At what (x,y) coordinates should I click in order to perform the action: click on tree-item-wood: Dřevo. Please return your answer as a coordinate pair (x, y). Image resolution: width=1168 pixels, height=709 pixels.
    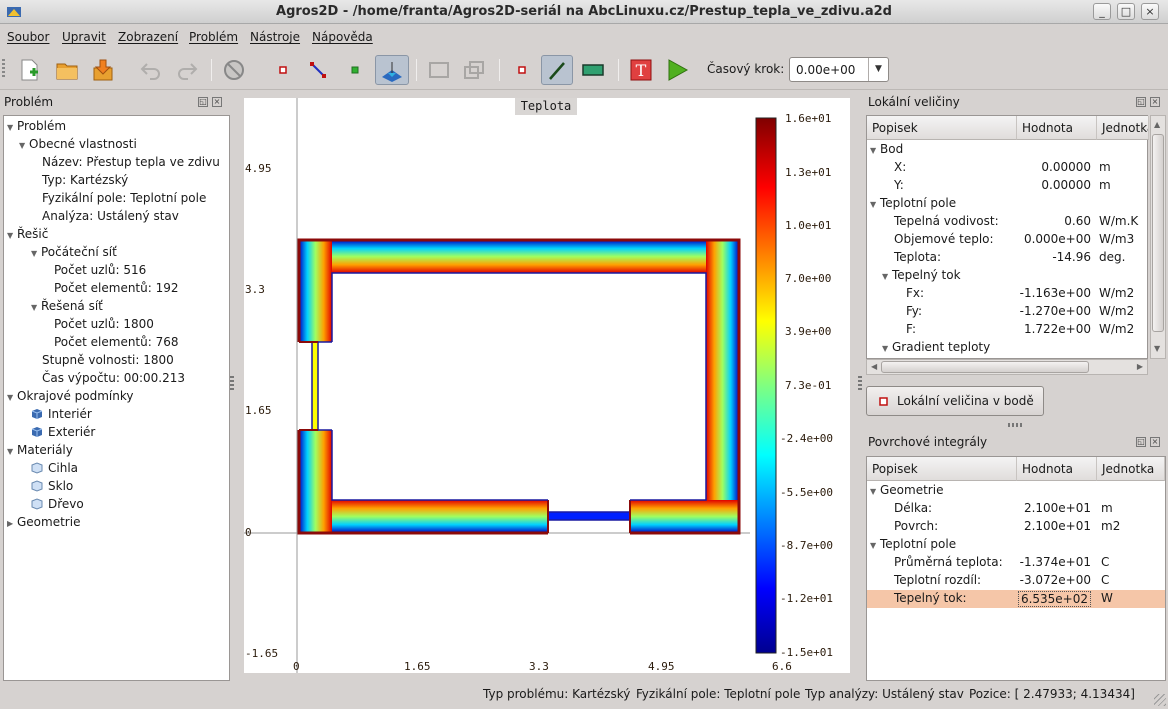
    Looking at the image, I should click on (57, 504).